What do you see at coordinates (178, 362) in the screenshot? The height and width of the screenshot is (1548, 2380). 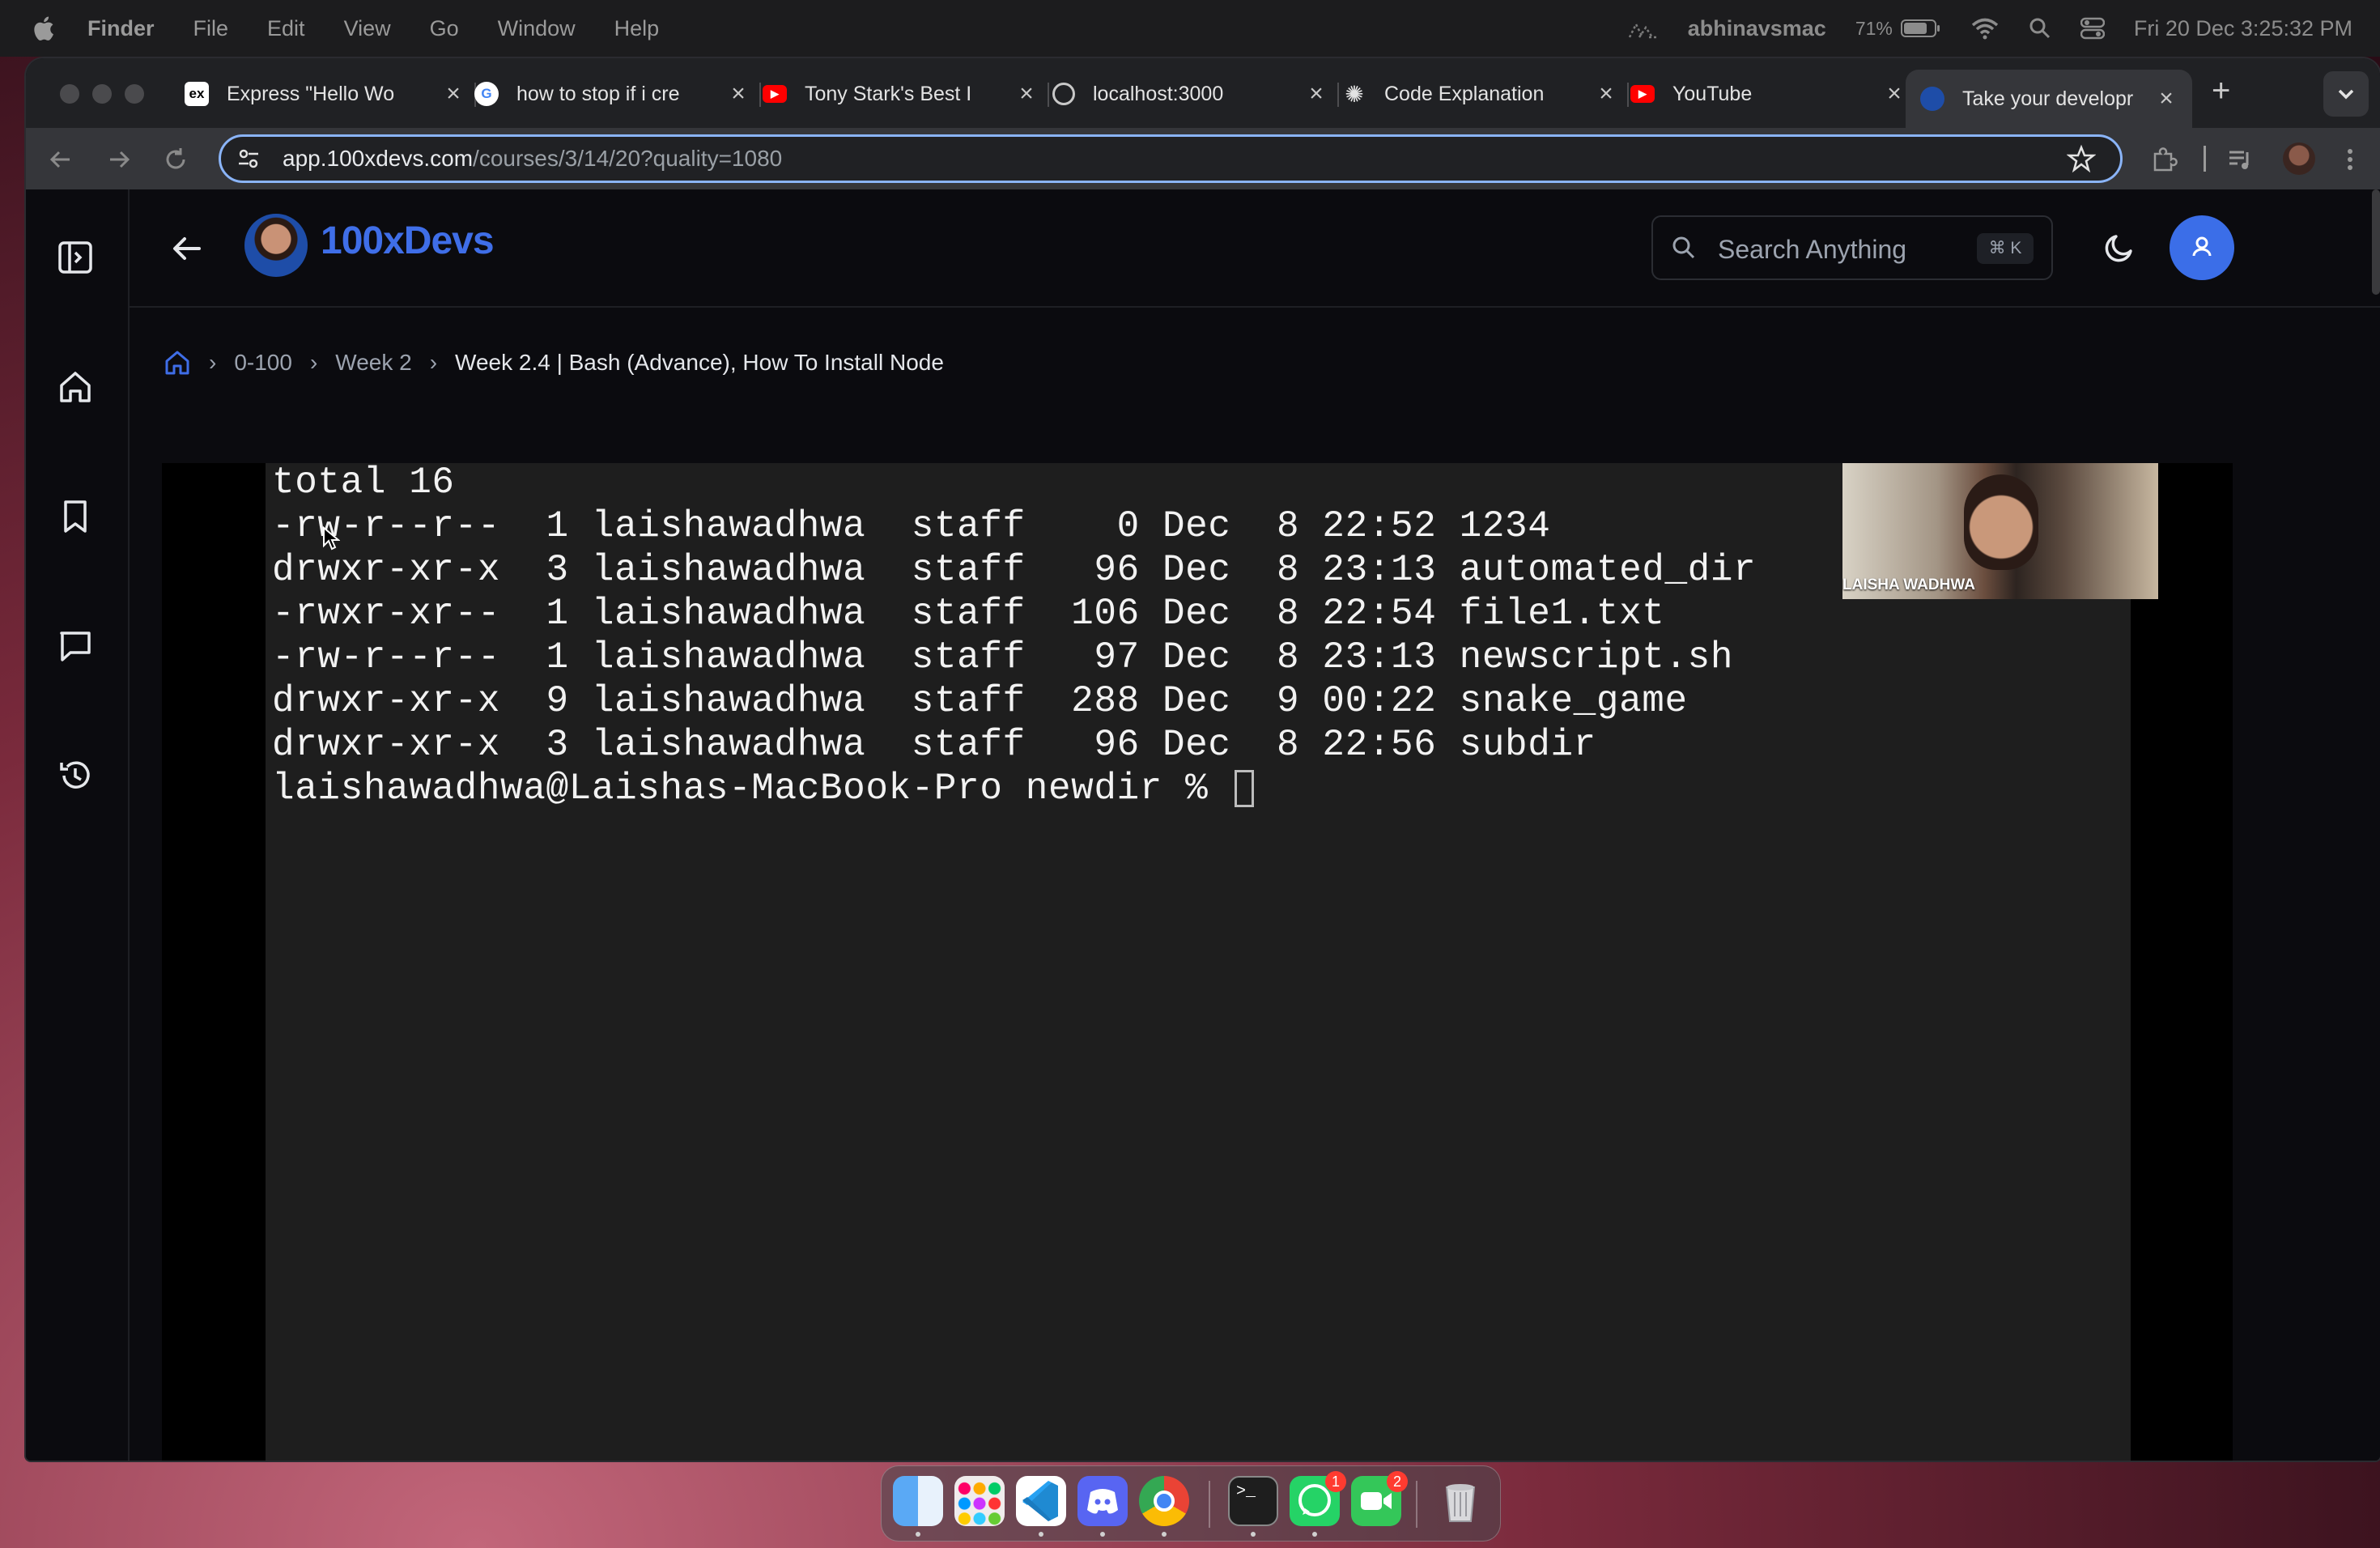 I see `breadcrumb-home-icon` at bounding box center [178, 362].